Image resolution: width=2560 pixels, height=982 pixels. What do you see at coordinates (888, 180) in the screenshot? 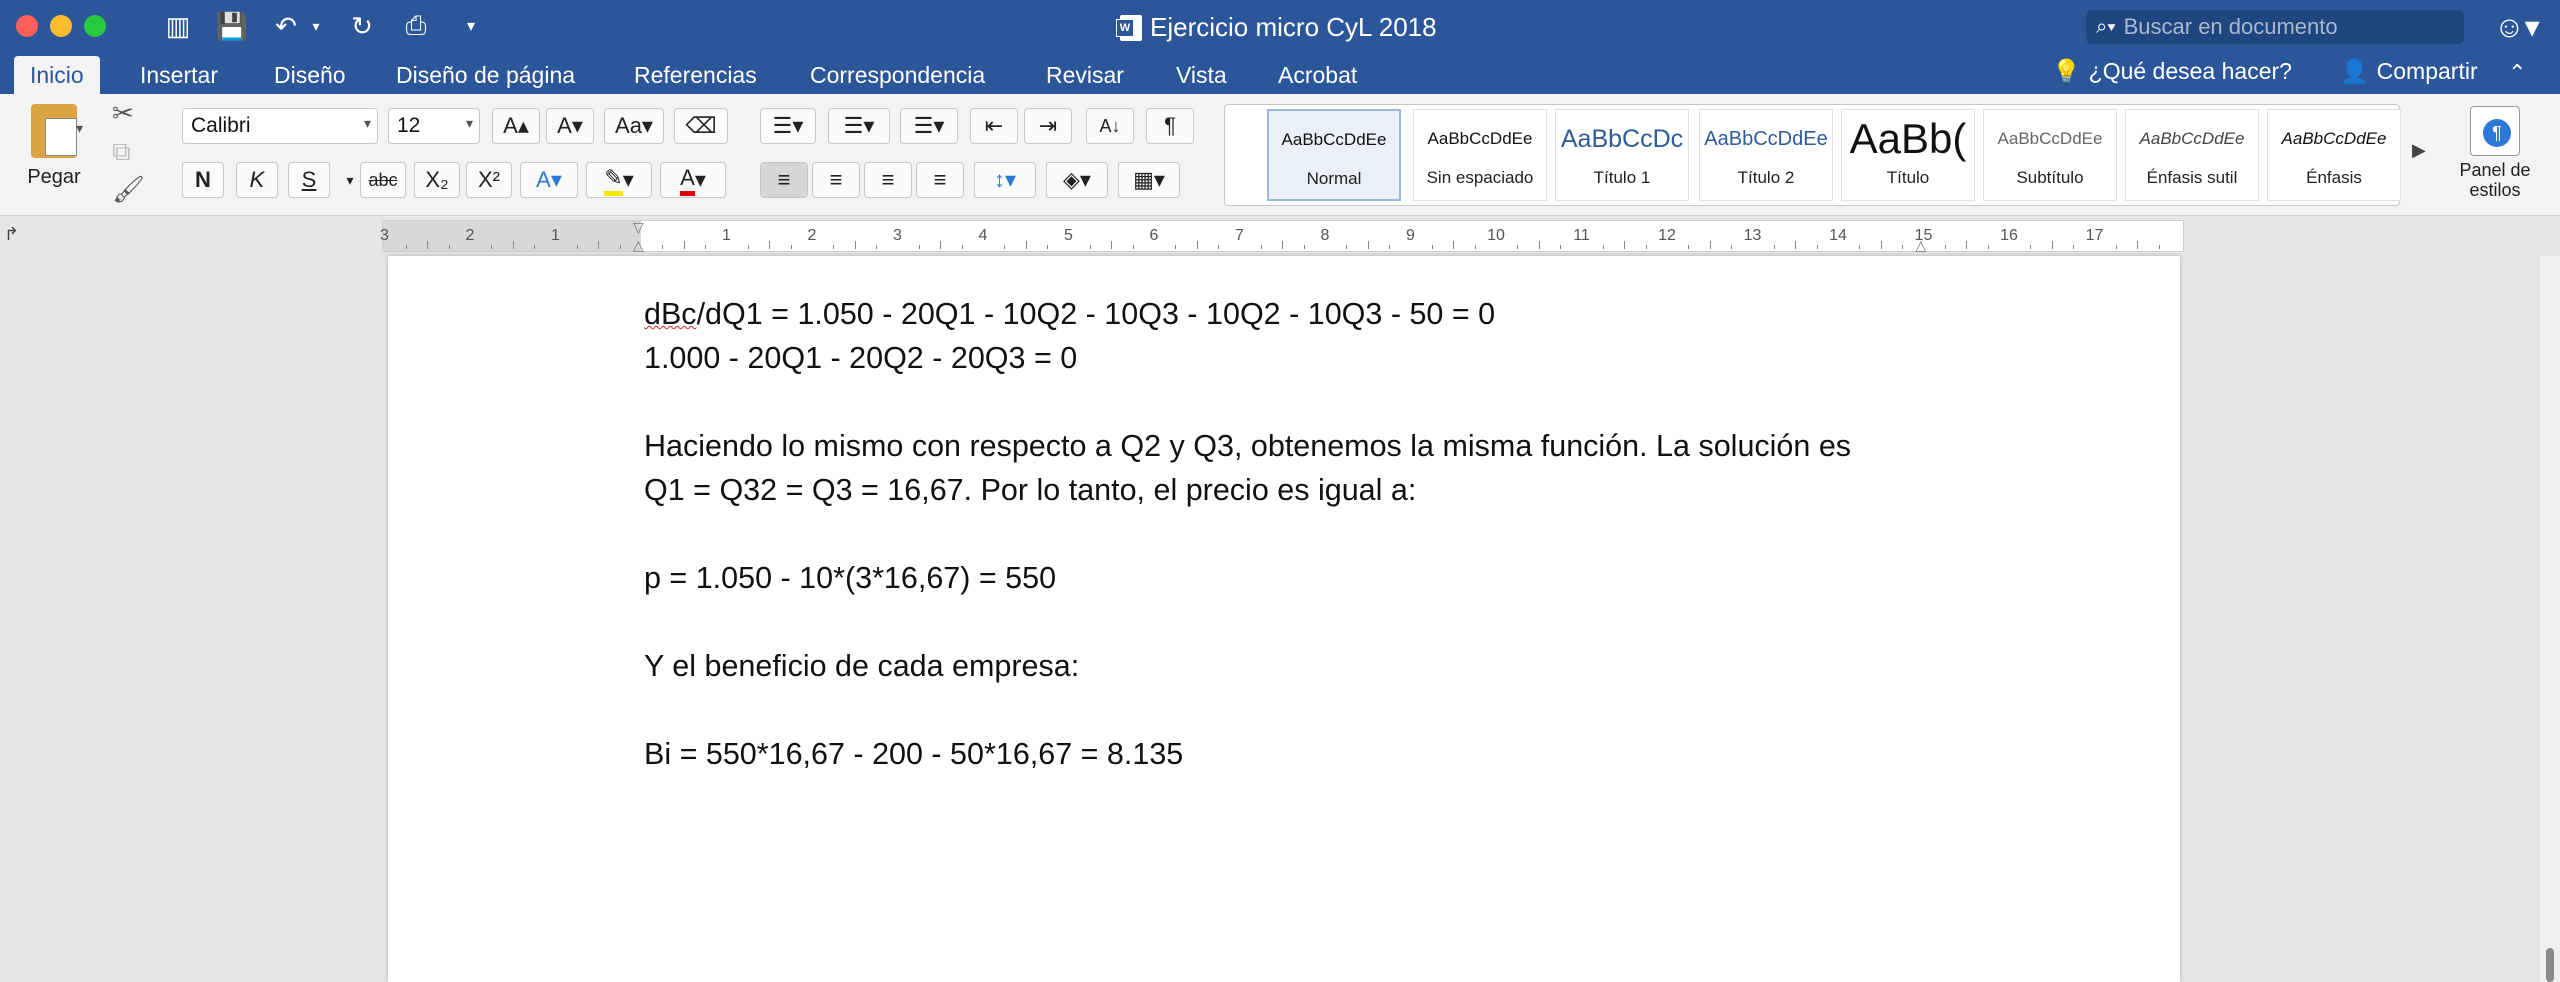
I see `align-right-button: ≡` at bounding box center [888, 180].